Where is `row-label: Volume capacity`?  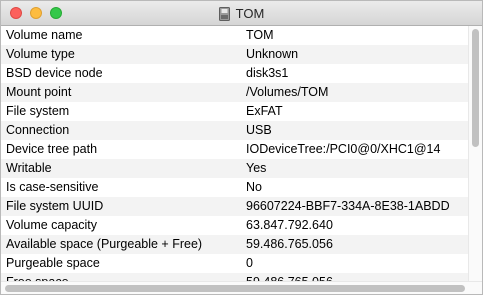 row-label: Volume capacity is located at coordinates (52, 225).